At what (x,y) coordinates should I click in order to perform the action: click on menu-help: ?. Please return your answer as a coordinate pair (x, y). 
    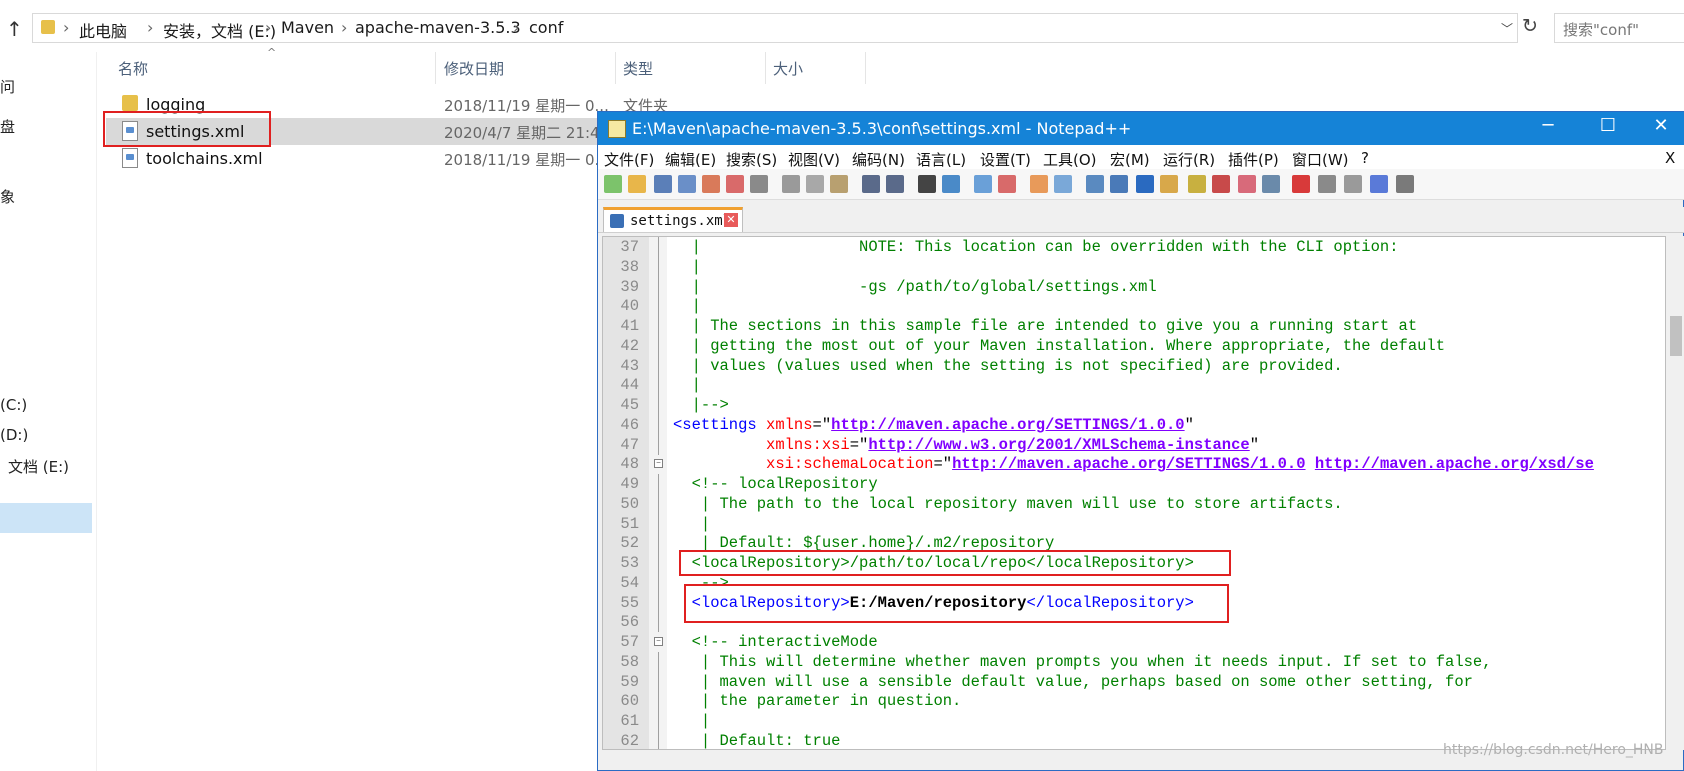
    Looking at the image, I should click on (1365, 158).